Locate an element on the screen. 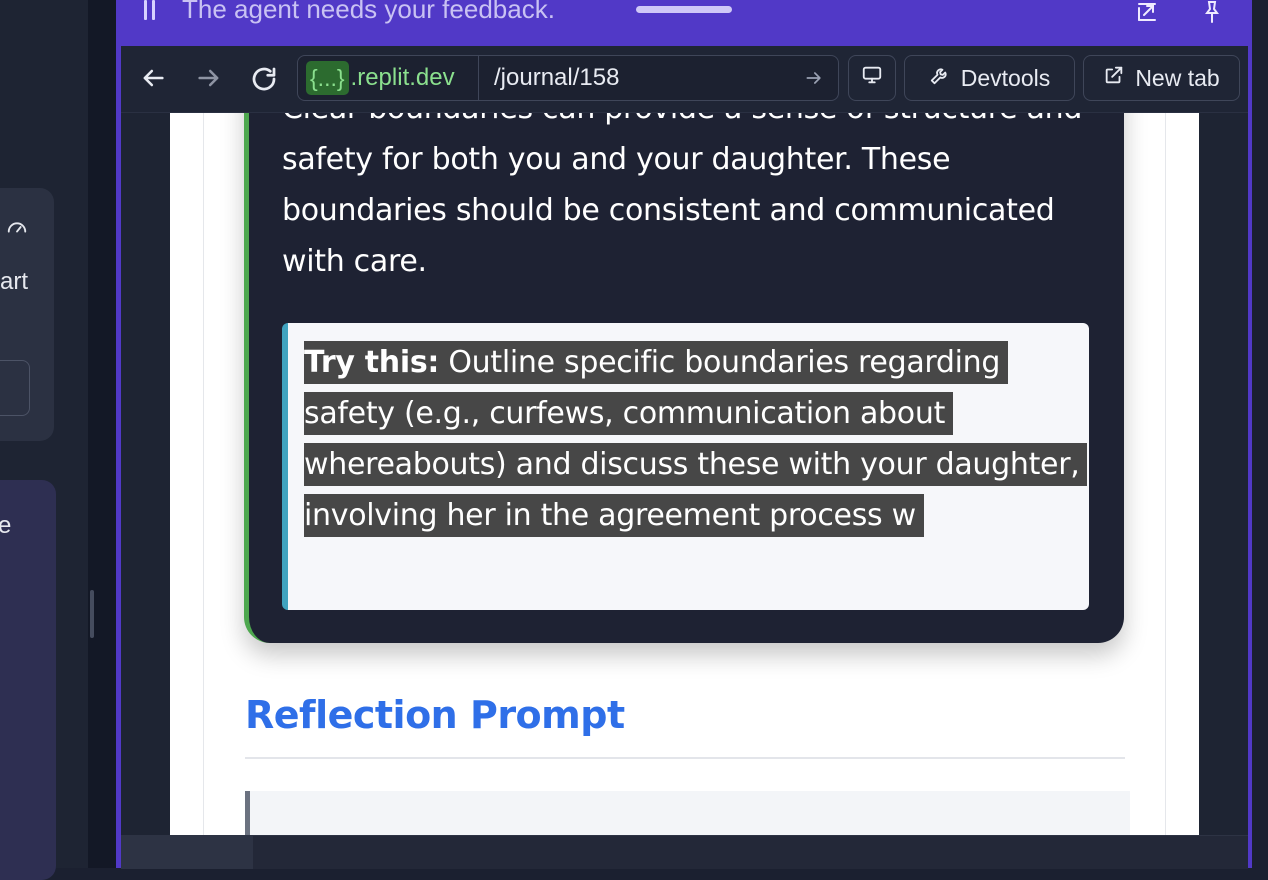  url-path-input: /journal/158 is located at coordinates (556, 78).